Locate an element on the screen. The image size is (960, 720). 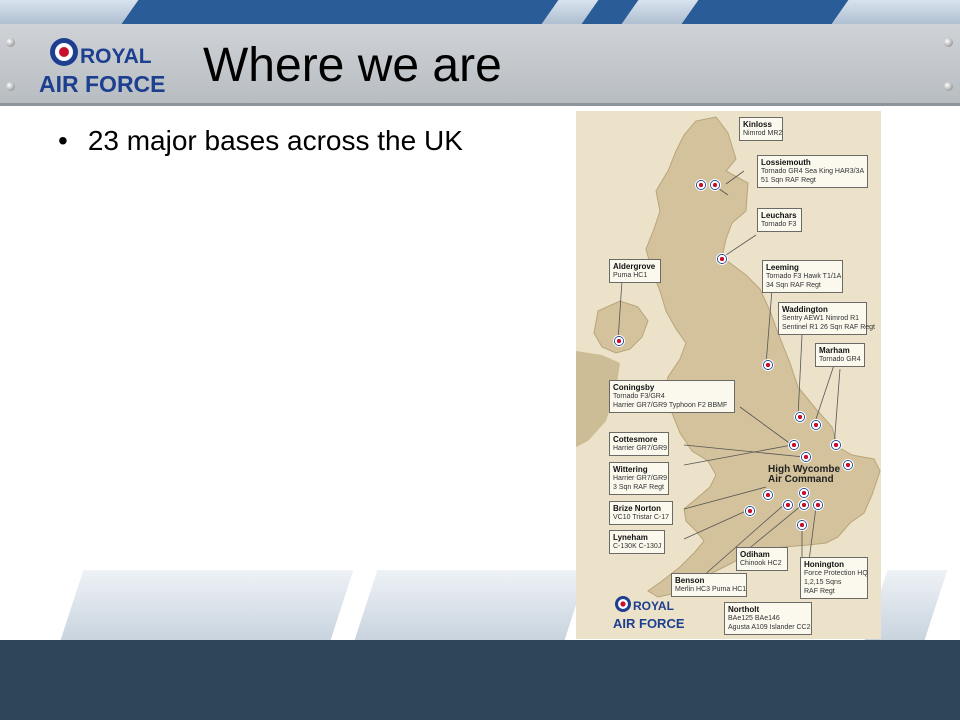
bullet-item: • 23 major bases across the UK is located at coordinates (260, 141).